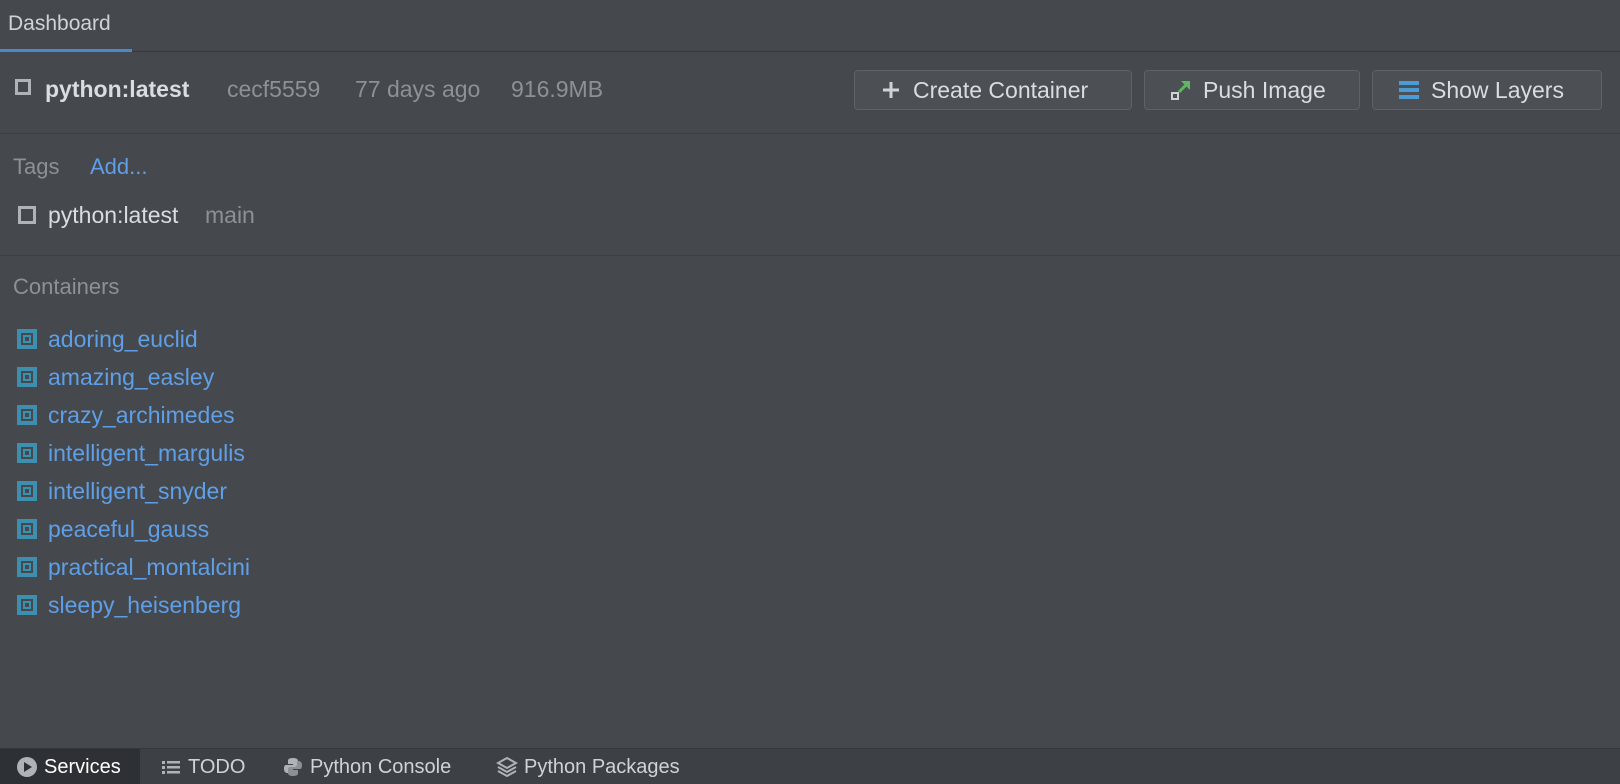 The image size is (1620, 784). What do you see at coordinates (144, 605) in the screenshot?
I see `container-link: sleepy_heisenberg` at bounding box center [144, 605].